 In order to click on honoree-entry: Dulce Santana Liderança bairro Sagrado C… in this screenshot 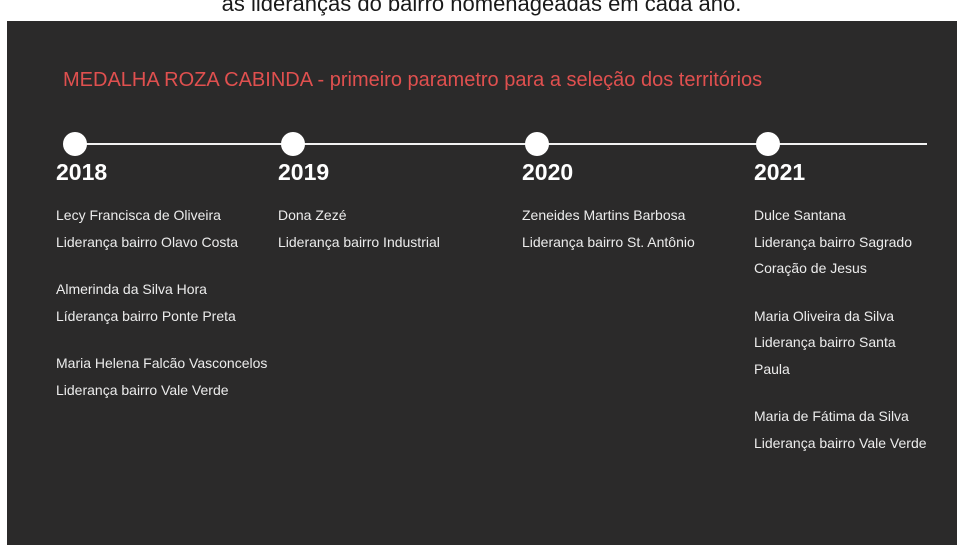, I will do `click(840, 242)`.